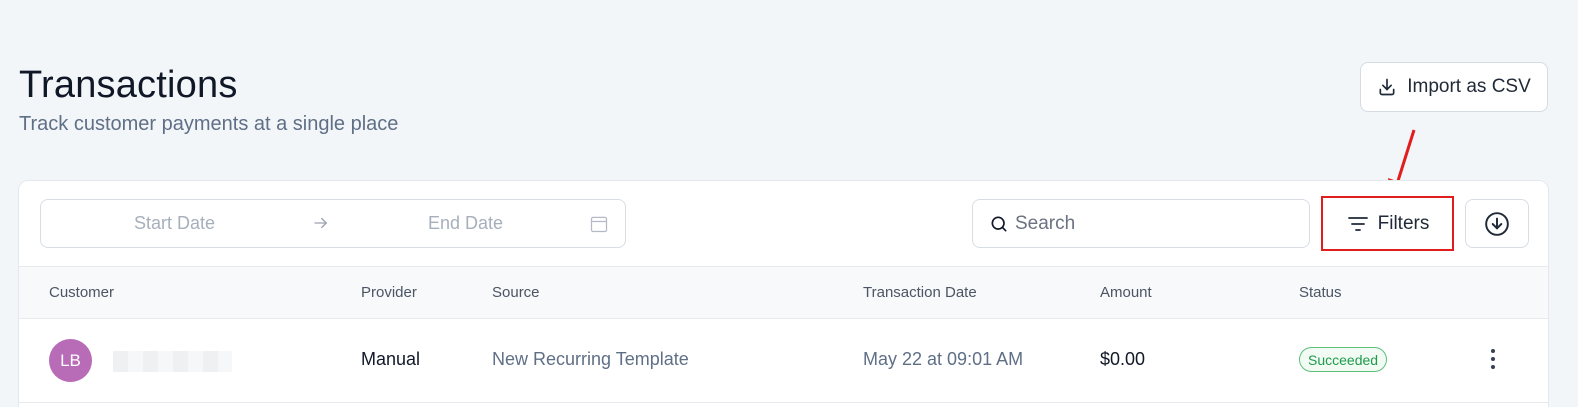 The height and width of the screenshot is (407, 1578). I want to click on download-button, so click(1497, 223).